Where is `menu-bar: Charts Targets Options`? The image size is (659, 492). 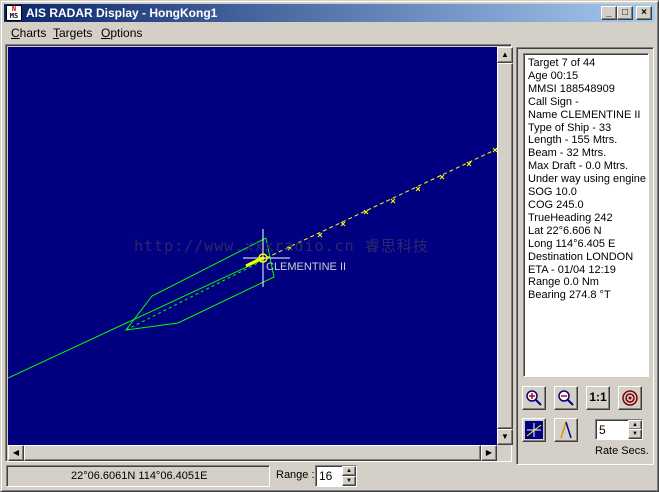 menu-bar: Charts Targets Options is located at coordinates (329, 32).